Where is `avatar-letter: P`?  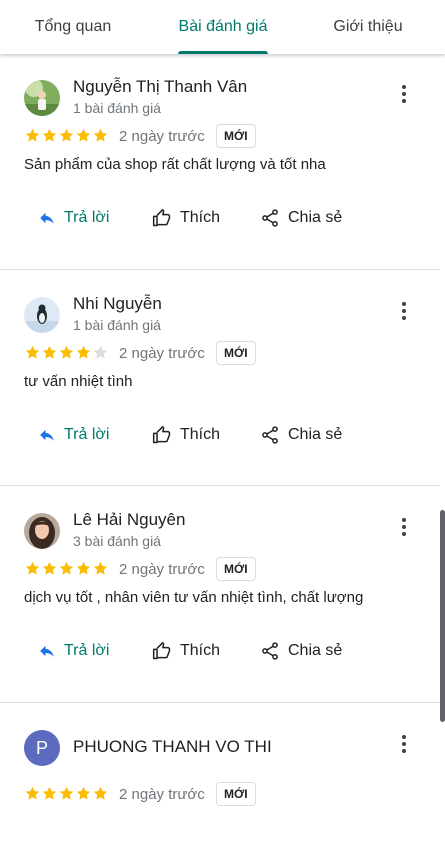
avatar-letter: P is located at coordinates (41, 747).